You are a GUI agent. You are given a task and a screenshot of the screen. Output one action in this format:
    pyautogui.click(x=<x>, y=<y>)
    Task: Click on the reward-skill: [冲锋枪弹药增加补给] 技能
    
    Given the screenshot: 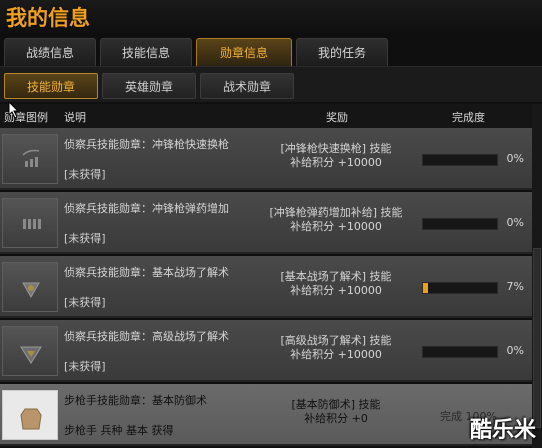 What is the action you would take?
    pyautogui.click(x=336, y=212)
    